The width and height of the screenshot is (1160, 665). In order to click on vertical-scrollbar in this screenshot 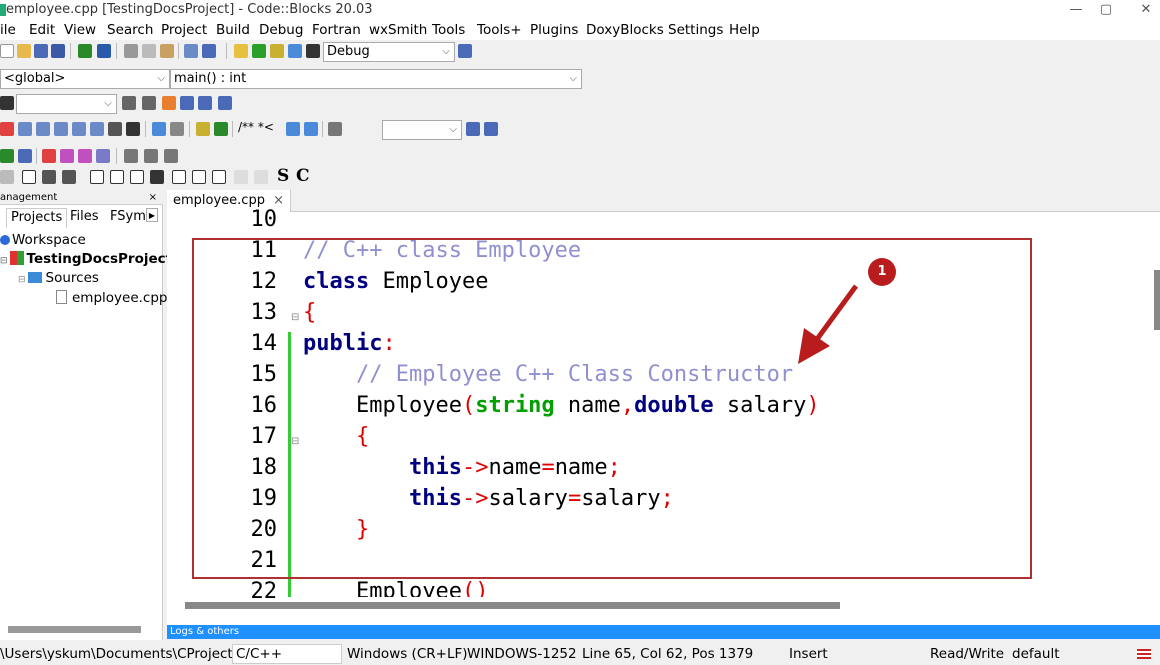, I will do `click(1157, 300)`.